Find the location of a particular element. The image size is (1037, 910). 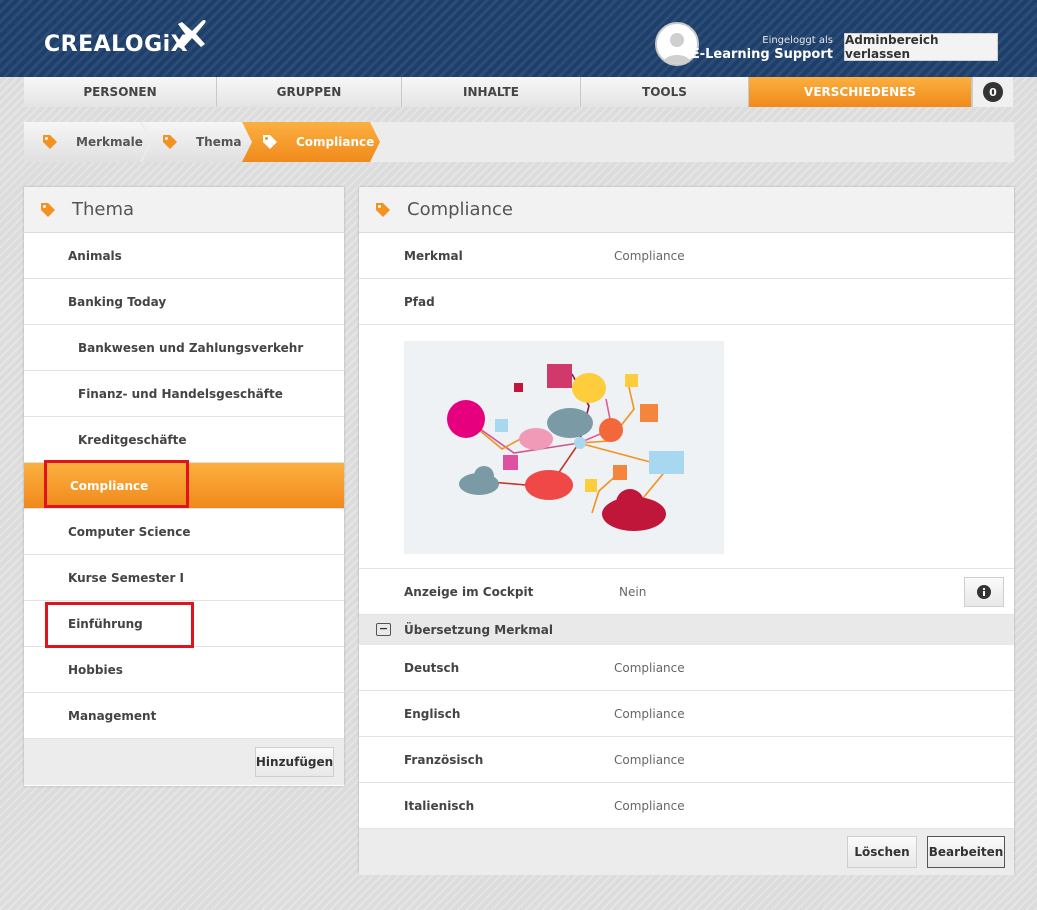

highlight-box-einfuehrung is located at coordinates (119, 625).